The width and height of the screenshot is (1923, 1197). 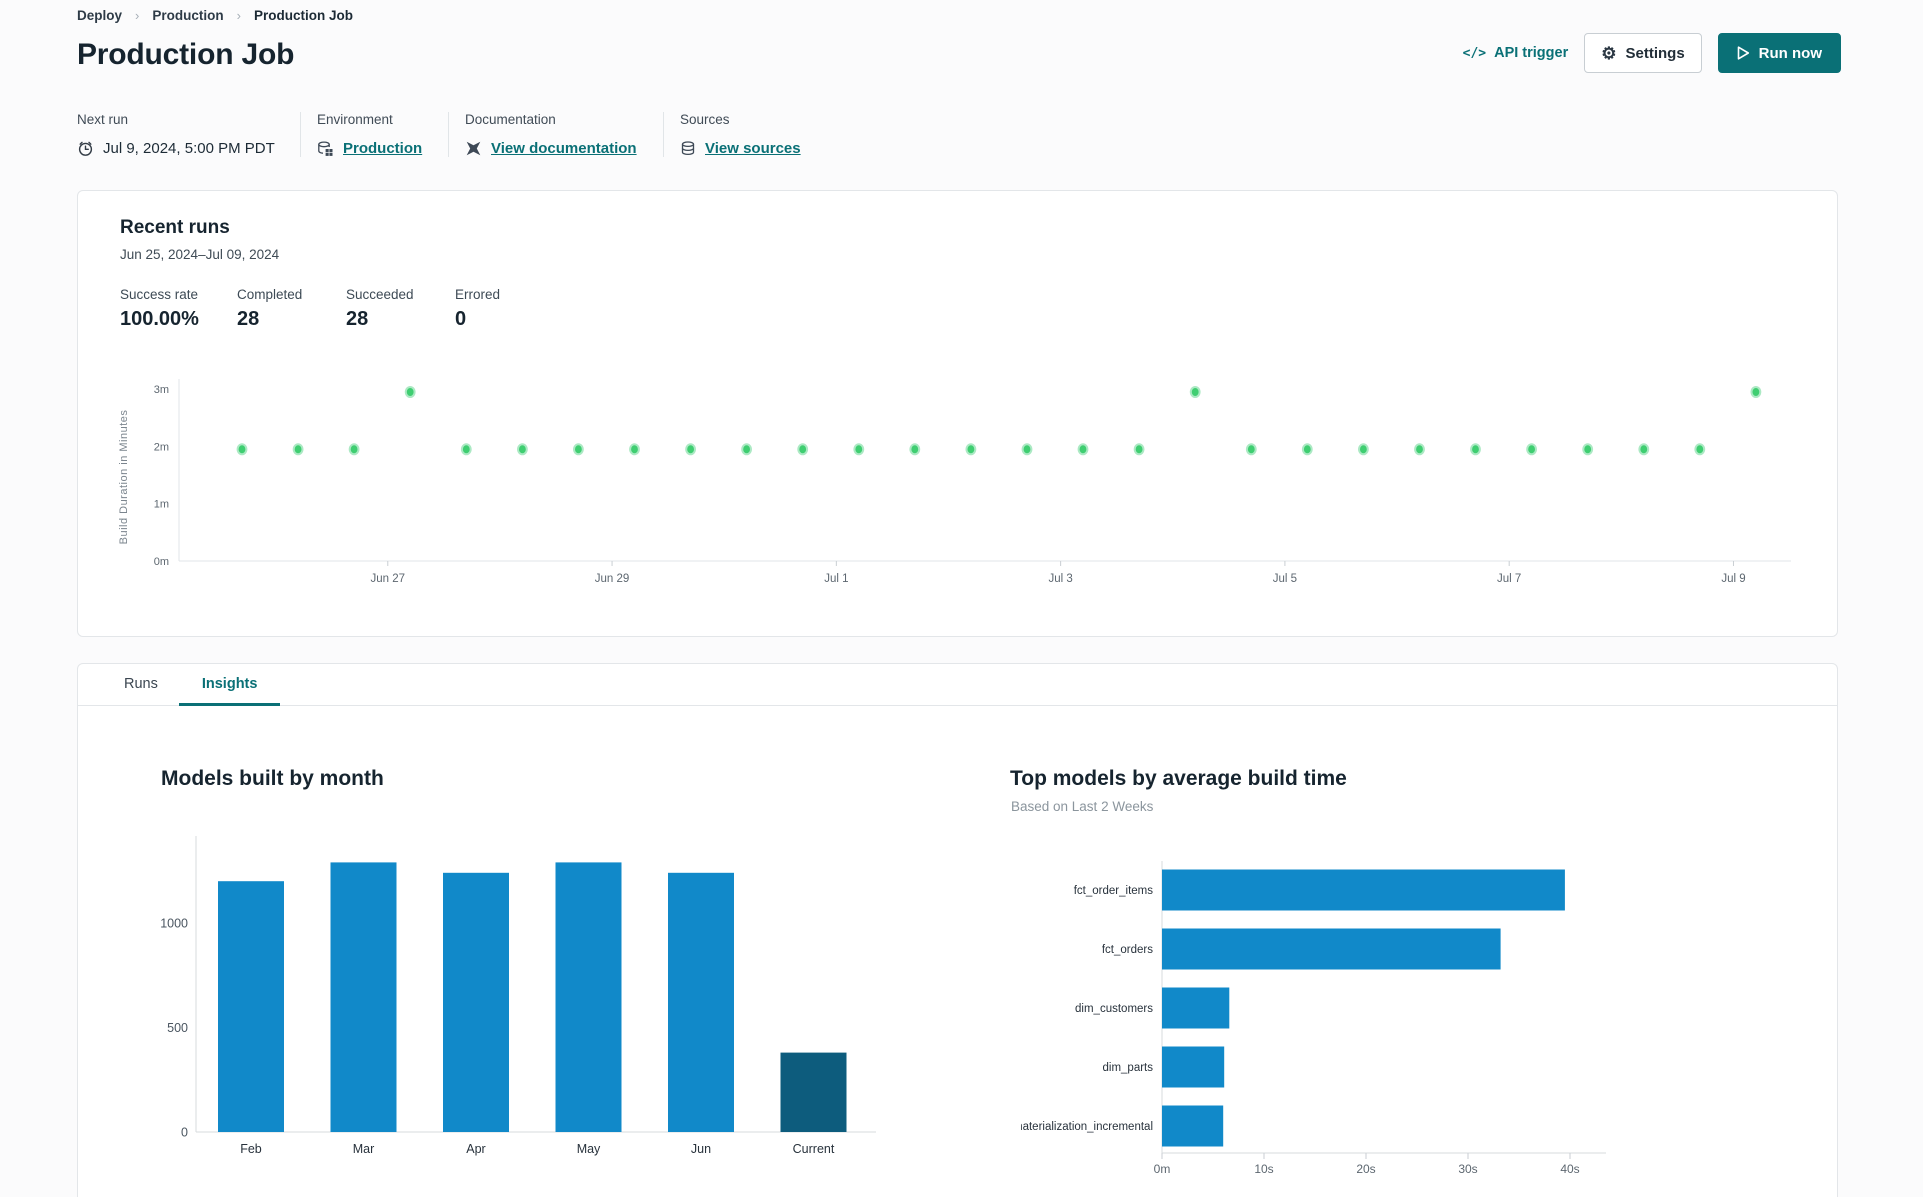 What do you see at coordinates (187, 15) in the screenshot?
I see `breadcrumb-production: Production` at bounding box center [187, 15].